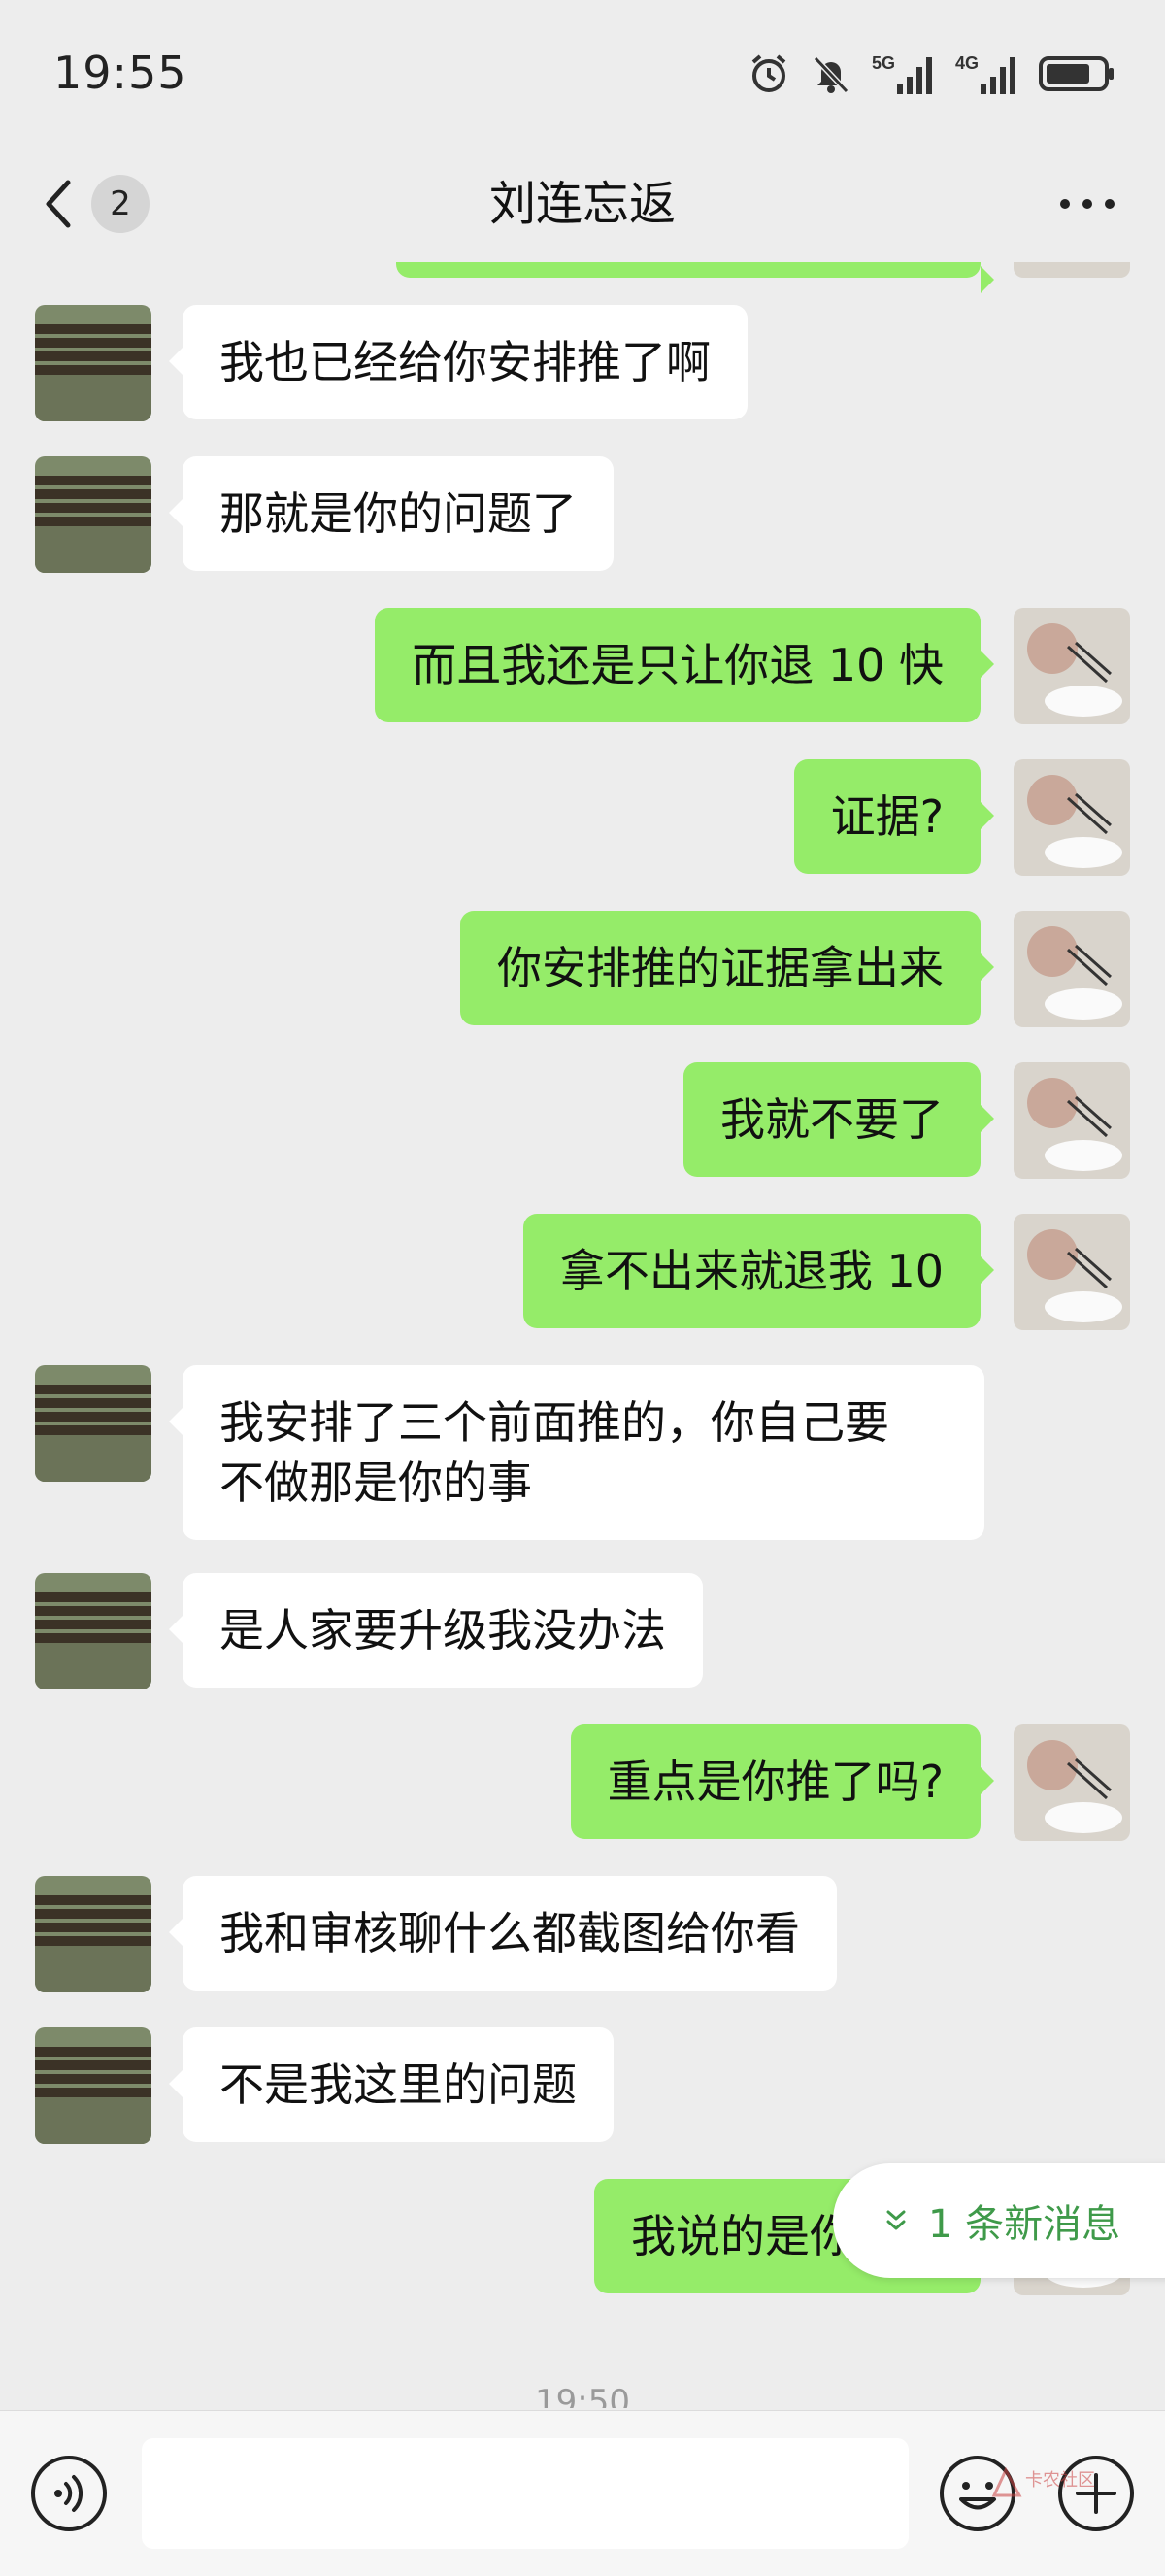  I want to click on message-bubble-incoming: 我也已经给你安排推了啊, so click(458, 362).